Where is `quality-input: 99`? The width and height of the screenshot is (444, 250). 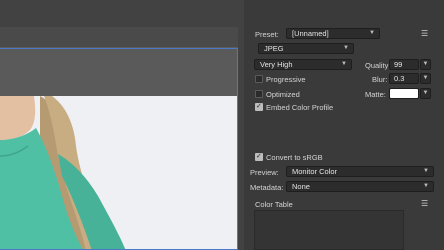
quality-input: 99 is located at coordinates (404, 64).